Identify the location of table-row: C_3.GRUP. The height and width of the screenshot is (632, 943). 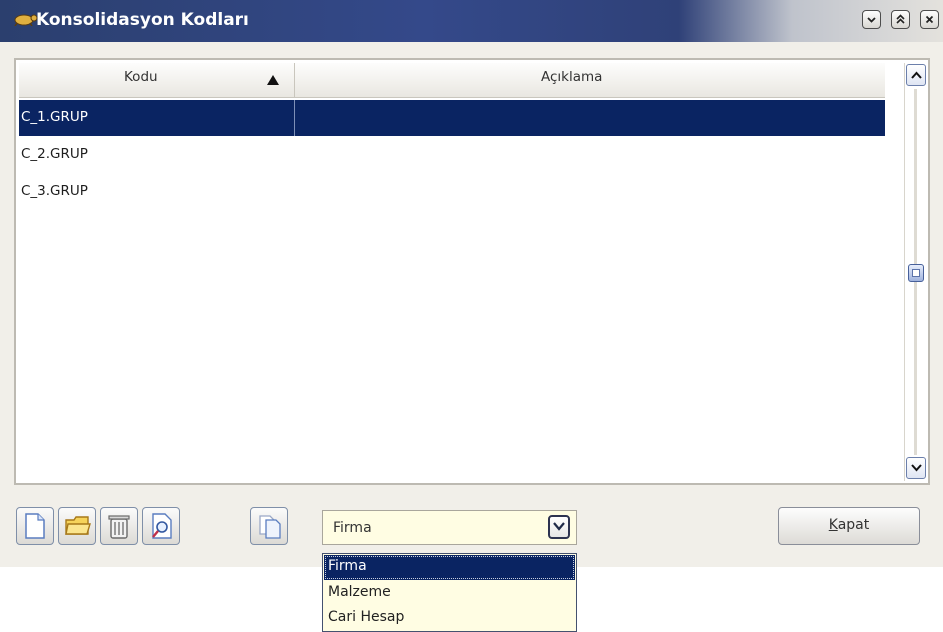
(452, 192).